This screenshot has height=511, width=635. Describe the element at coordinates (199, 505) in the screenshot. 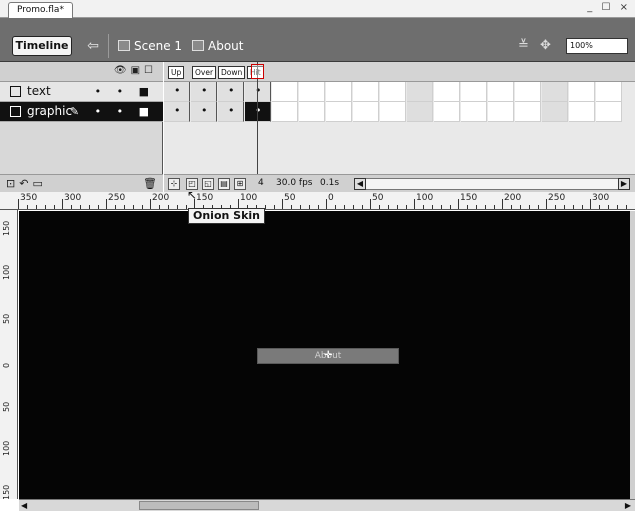

I see `scroll-thumb` at that location.